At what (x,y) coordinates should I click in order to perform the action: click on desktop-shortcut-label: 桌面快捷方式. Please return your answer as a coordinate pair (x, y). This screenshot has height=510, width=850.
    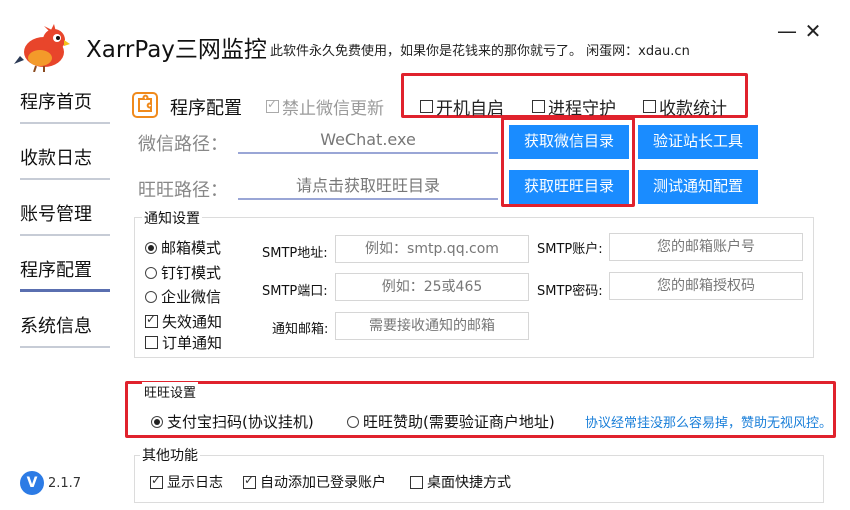
    Looking at the image, I should click on (469, 483).